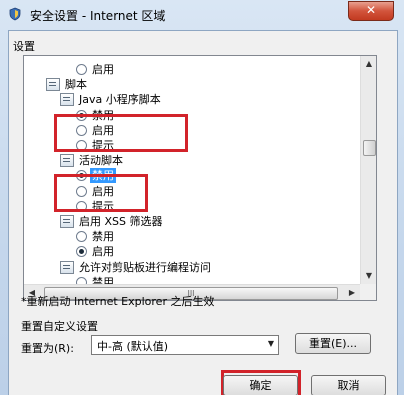 The width and height of the screenshot is (404, 395). I want to click on ok-button: 确定, so click(260, 385).